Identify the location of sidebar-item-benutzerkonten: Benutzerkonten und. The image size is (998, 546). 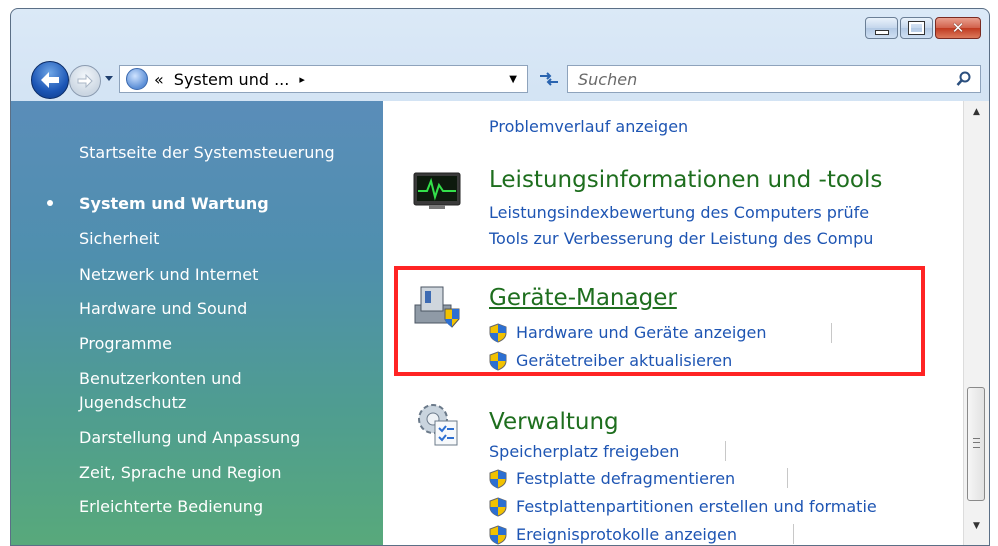
(160, 378).